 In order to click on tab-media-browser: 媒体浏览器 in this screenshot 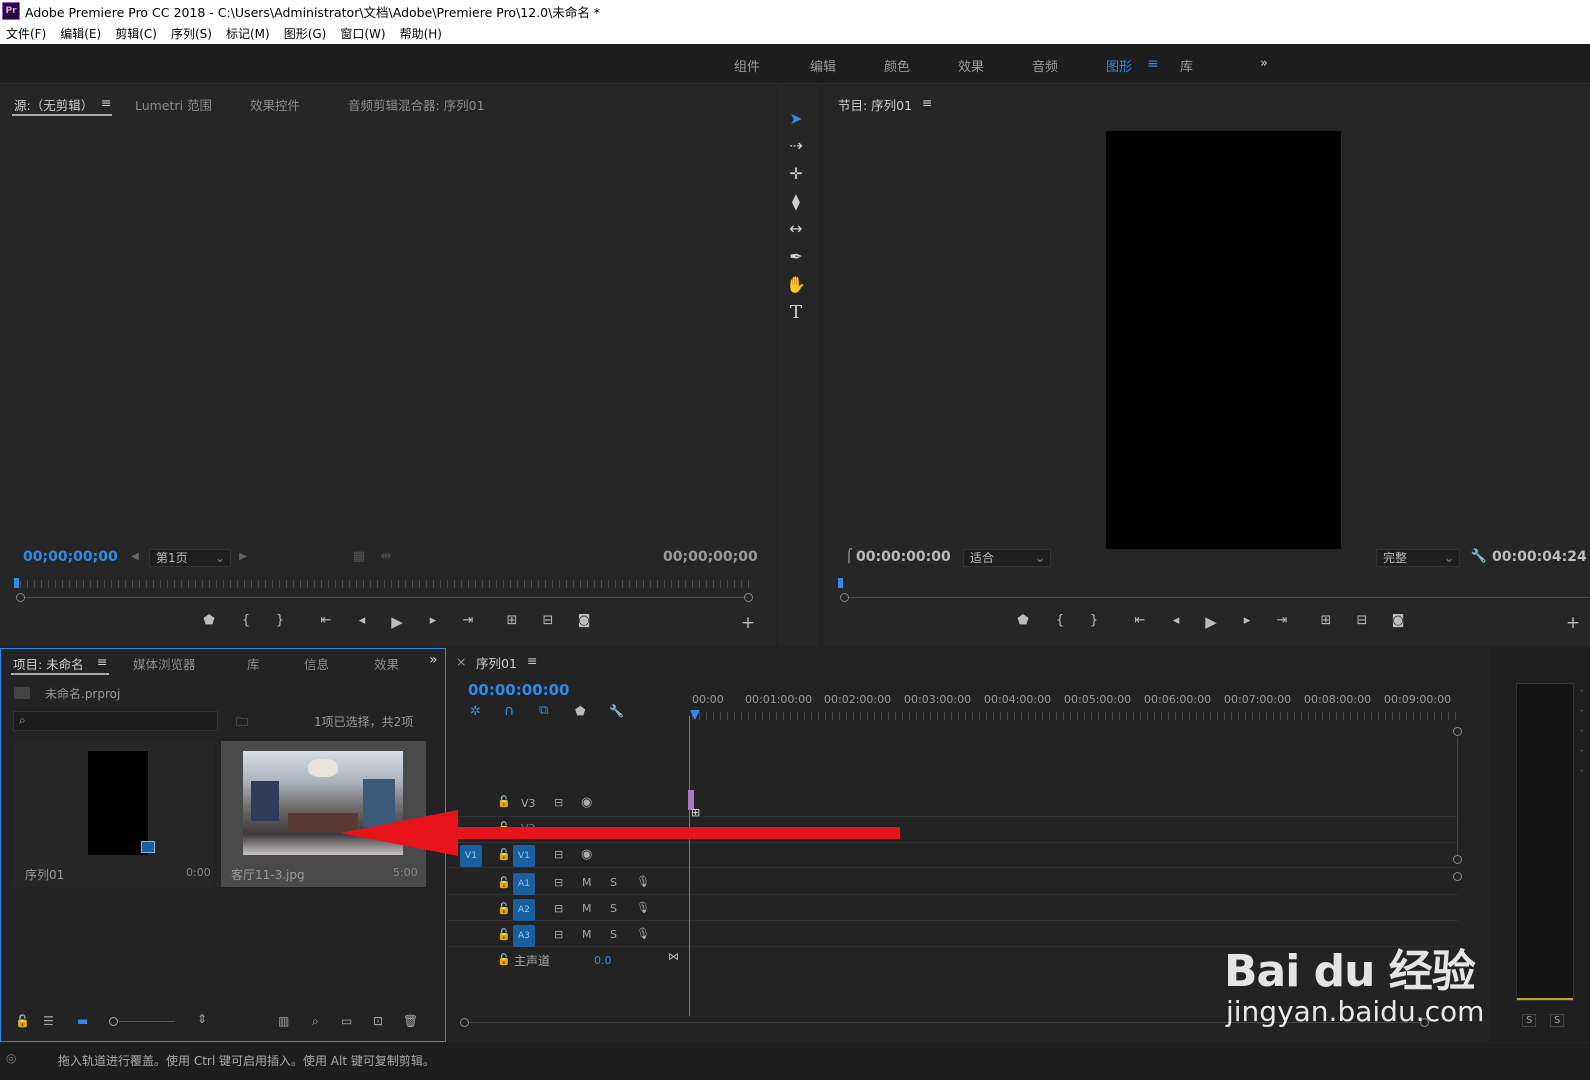, I will do `click(164, 663)`.